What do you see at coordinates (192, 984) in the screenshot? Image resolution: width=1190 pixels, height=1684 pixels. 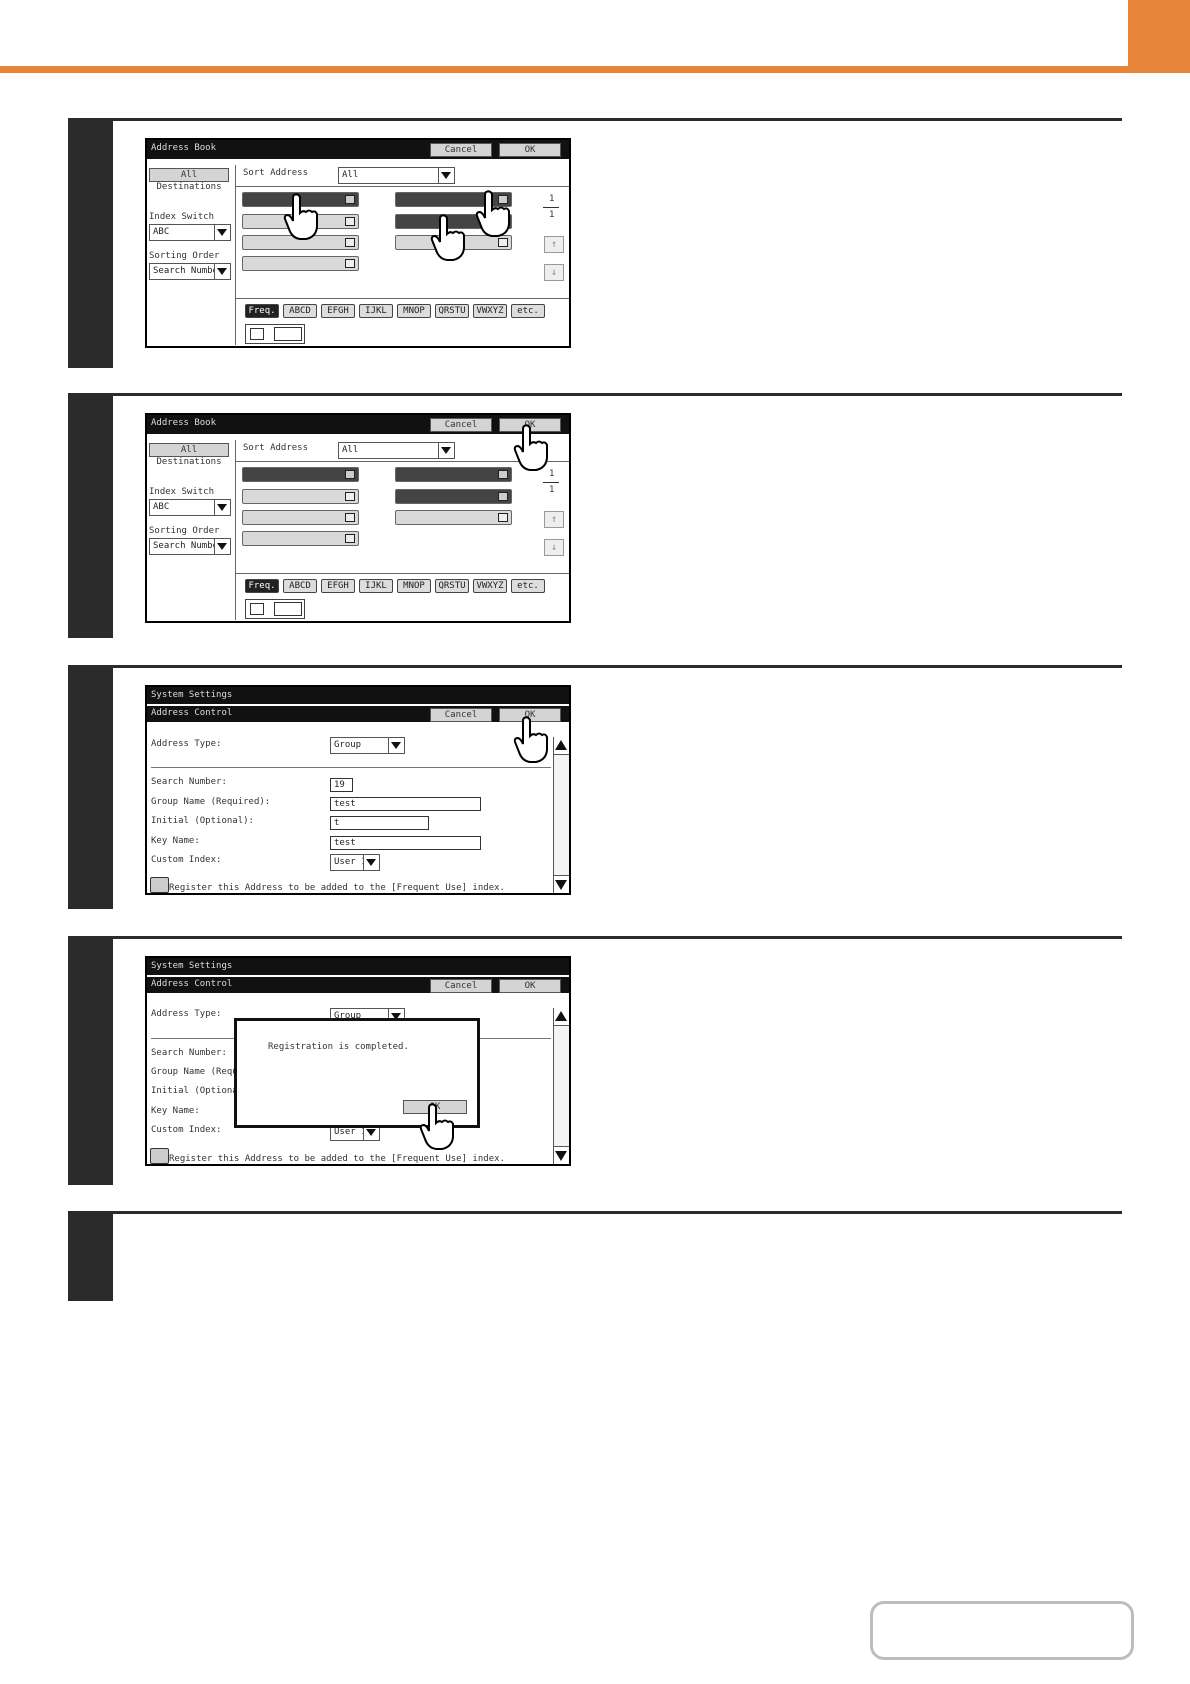 I see `screen-title: Address Control` at bounding box center [192, 984].